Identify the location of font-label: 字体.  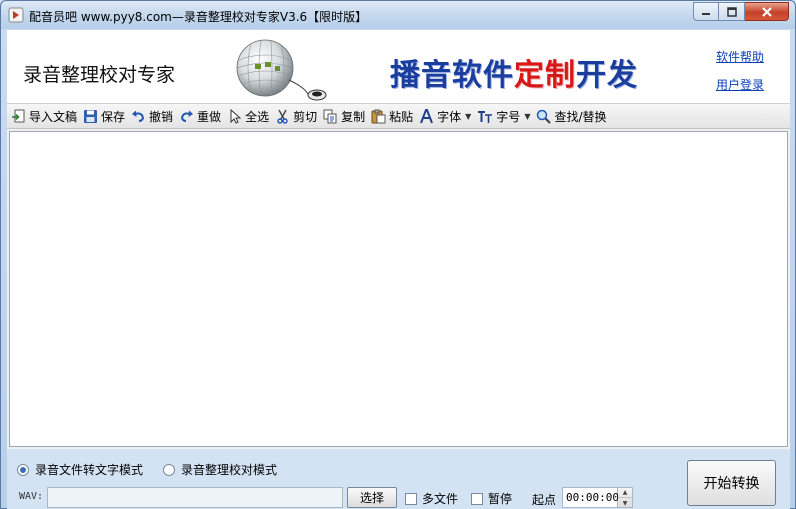
(449, 116).